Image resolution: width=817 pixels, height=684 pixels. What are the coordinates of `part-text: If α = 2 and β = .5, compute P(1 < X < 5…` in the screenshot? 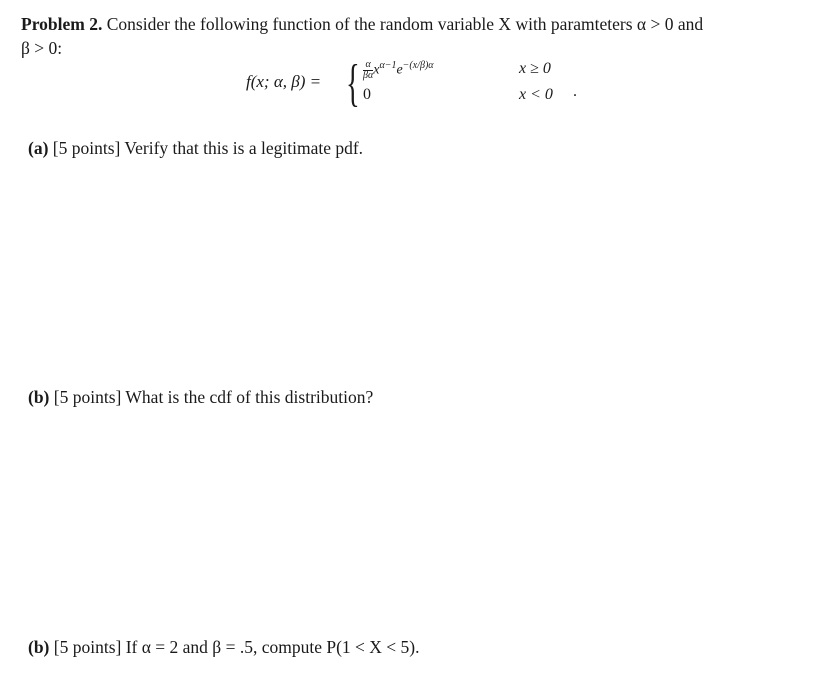 It's located at (272, 647).